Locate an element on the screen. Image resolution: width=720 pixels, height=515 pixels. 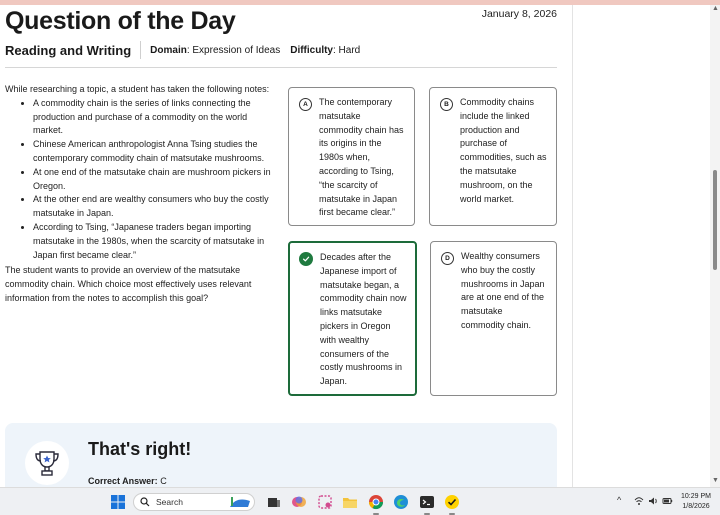
search-placeholder: Search is located at coordinates (169, 502).